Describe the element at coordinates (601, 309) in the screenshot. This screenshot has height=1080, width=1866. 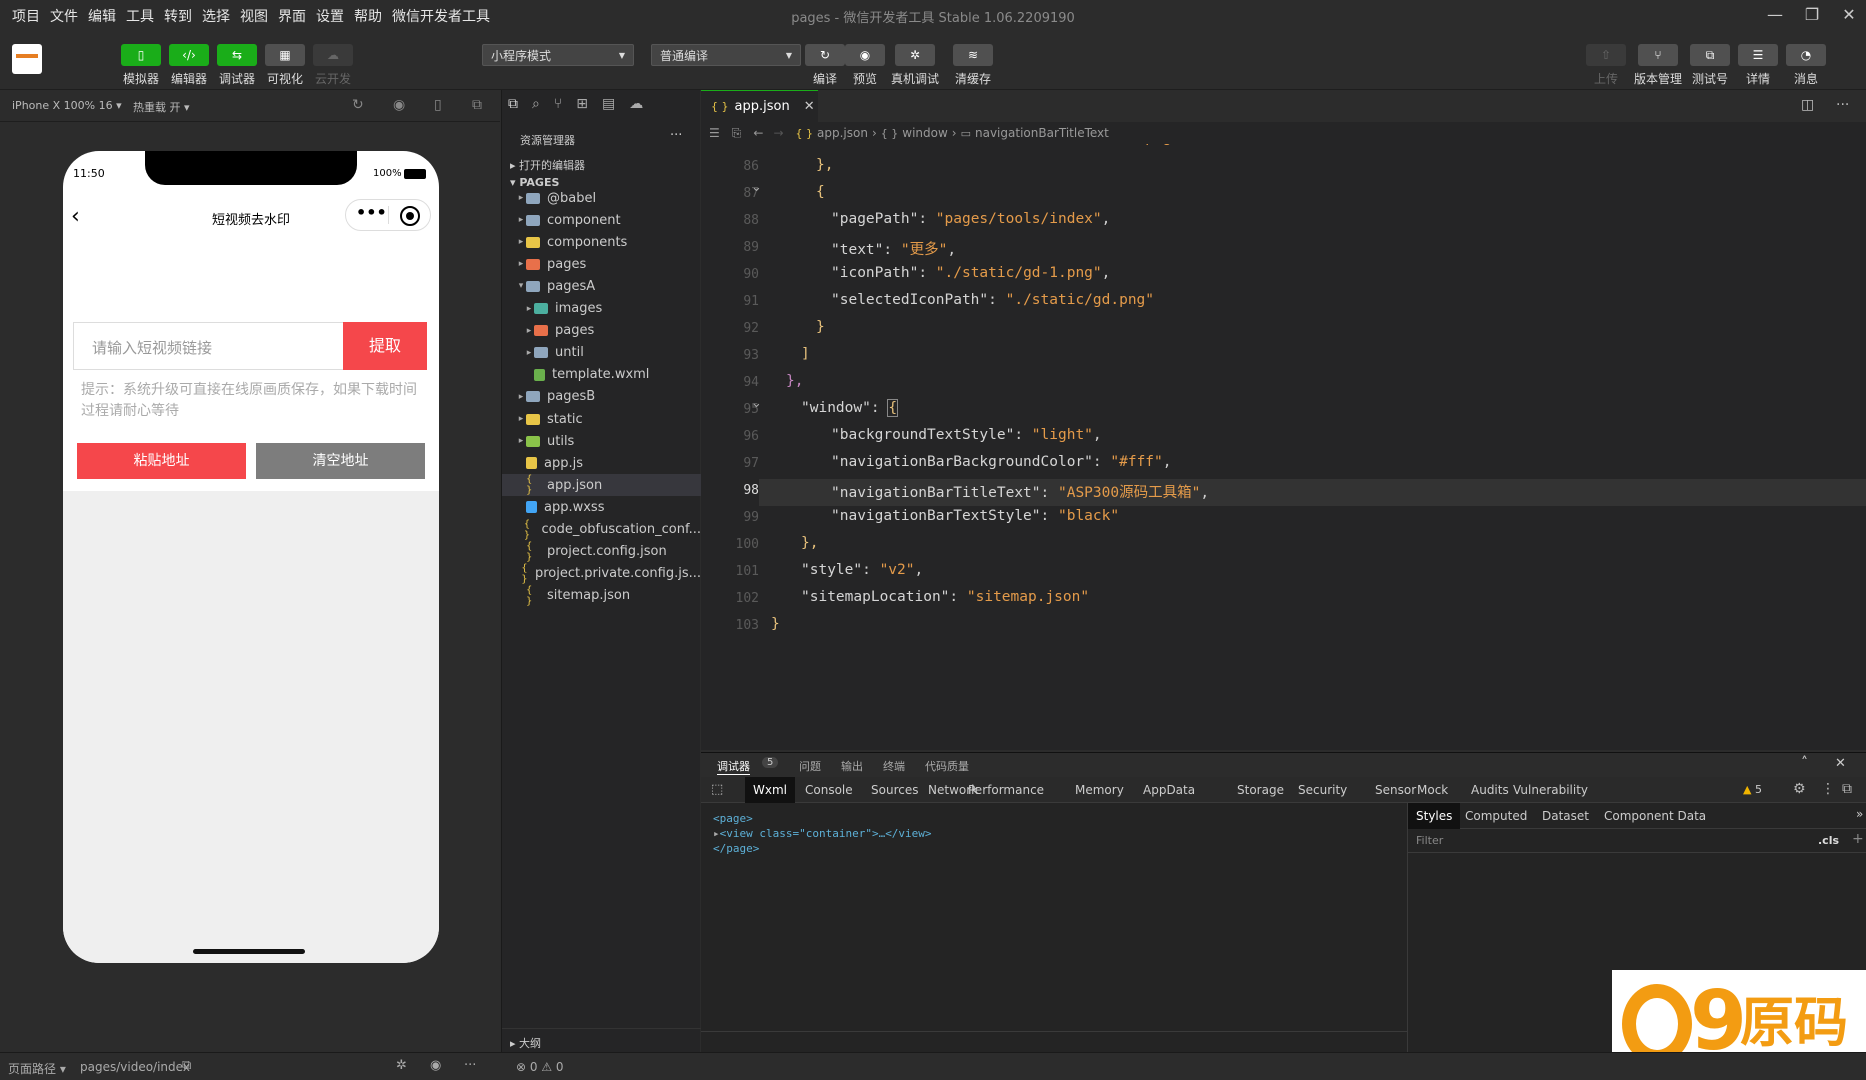
I see `tree-item: ▸ images` at that location.